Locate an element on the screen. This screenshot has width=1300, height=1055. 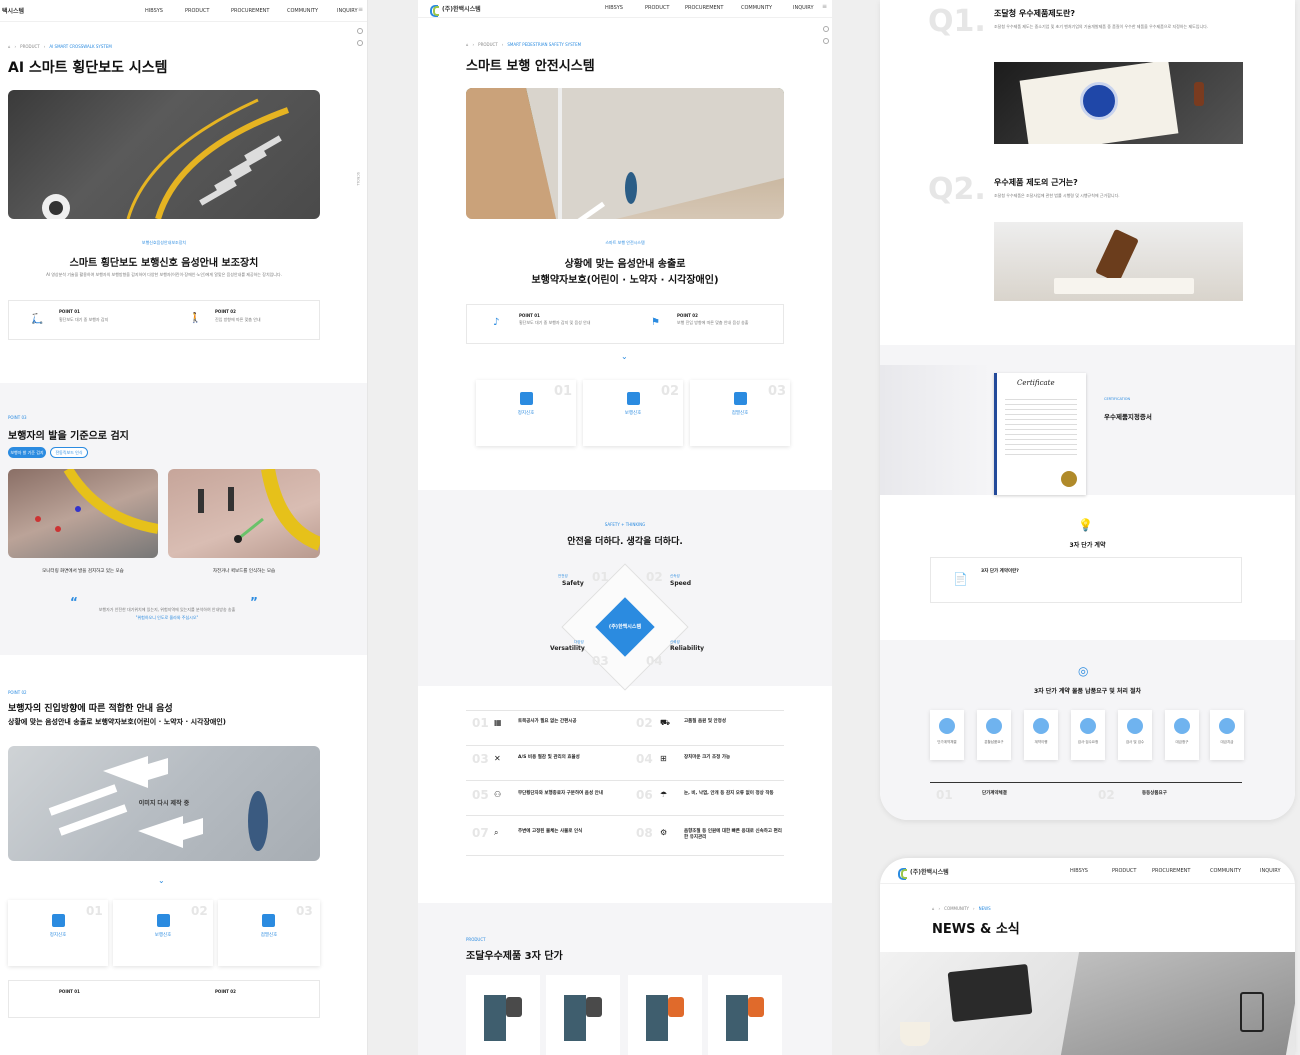
blink-signal-icon is located at coordinates (268, 920).